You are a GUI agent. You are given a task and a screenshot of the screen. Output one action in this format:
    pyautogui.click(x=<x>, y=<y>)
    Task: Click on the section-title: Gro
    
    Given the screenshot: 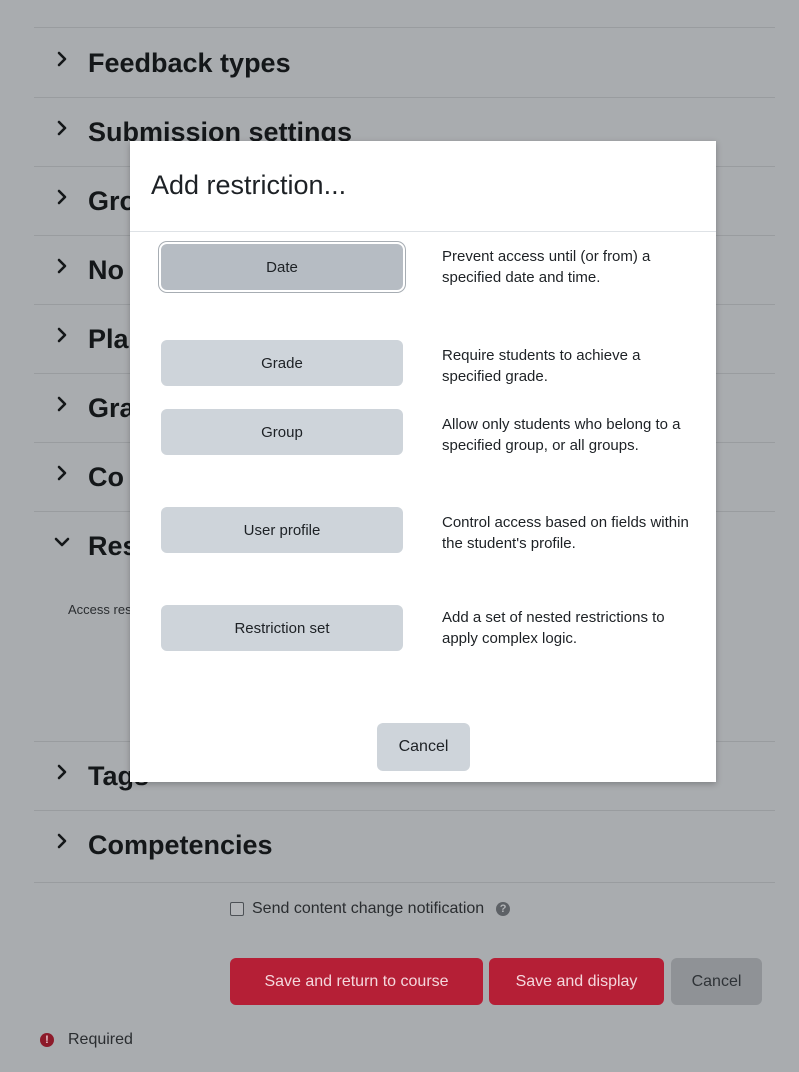 What is the action you would take?
    pyautogui.click(x=112, y=201)
    